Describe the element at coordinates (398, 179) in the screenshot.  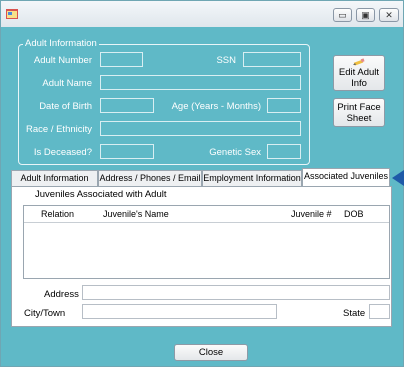
I see `active-tab-arrow-icon` at that location.